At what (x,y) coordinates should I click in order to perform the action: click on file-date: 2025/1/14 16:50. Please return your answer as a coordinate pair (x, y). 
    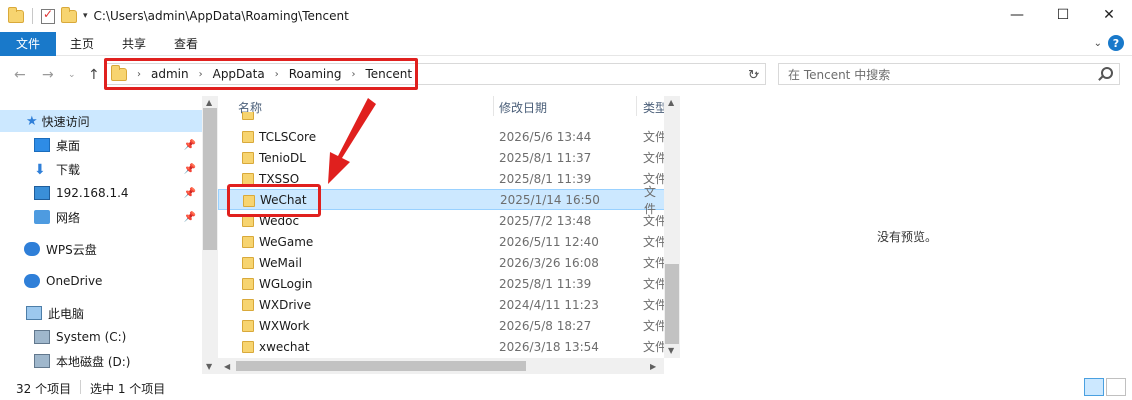
    Looking at the image, I should click on (550, 199).